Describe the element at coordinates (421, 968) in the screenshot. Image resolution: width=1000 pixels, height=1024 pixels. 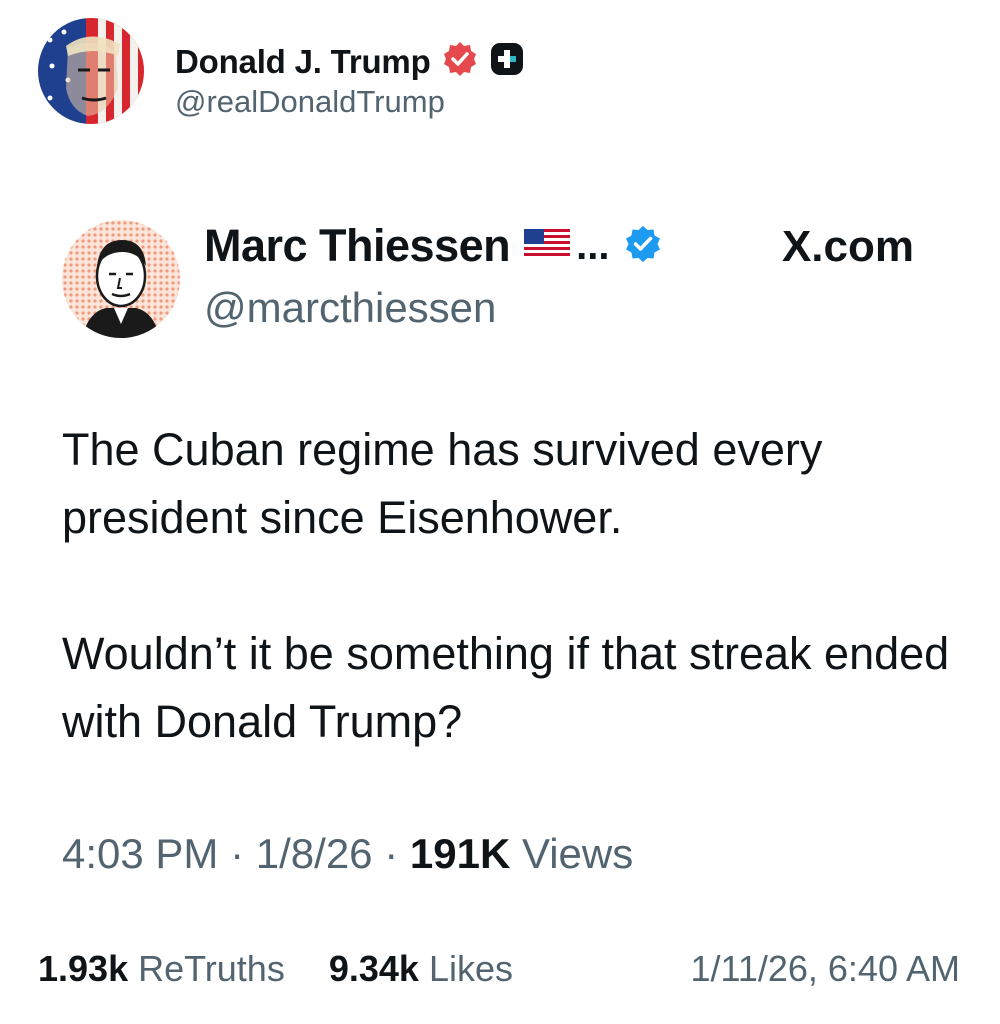
I see `likes-stat: 9.34k Likes` at that location.